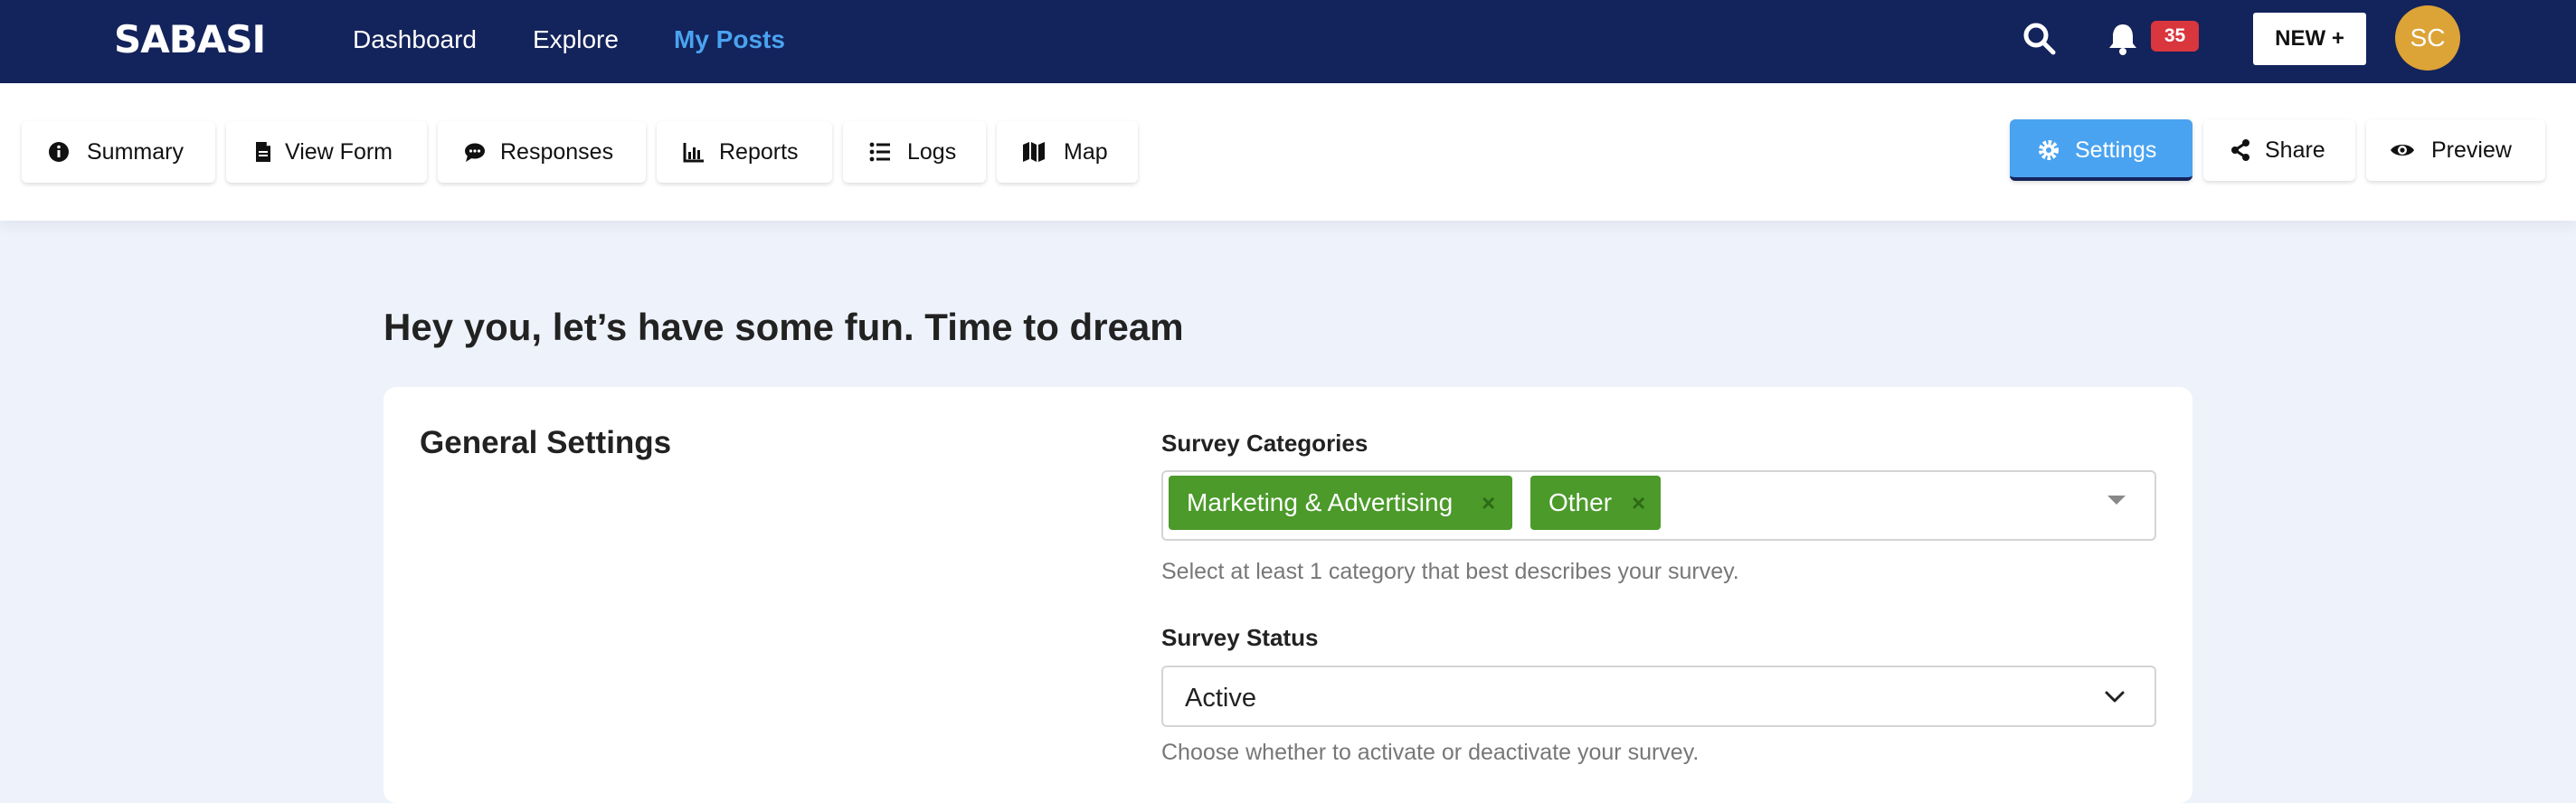 This screenshot has width=2576, height=803. Describe the element at coordinates (2472, 150) in the screenshot. I see `preview-label: Preview` at that location.